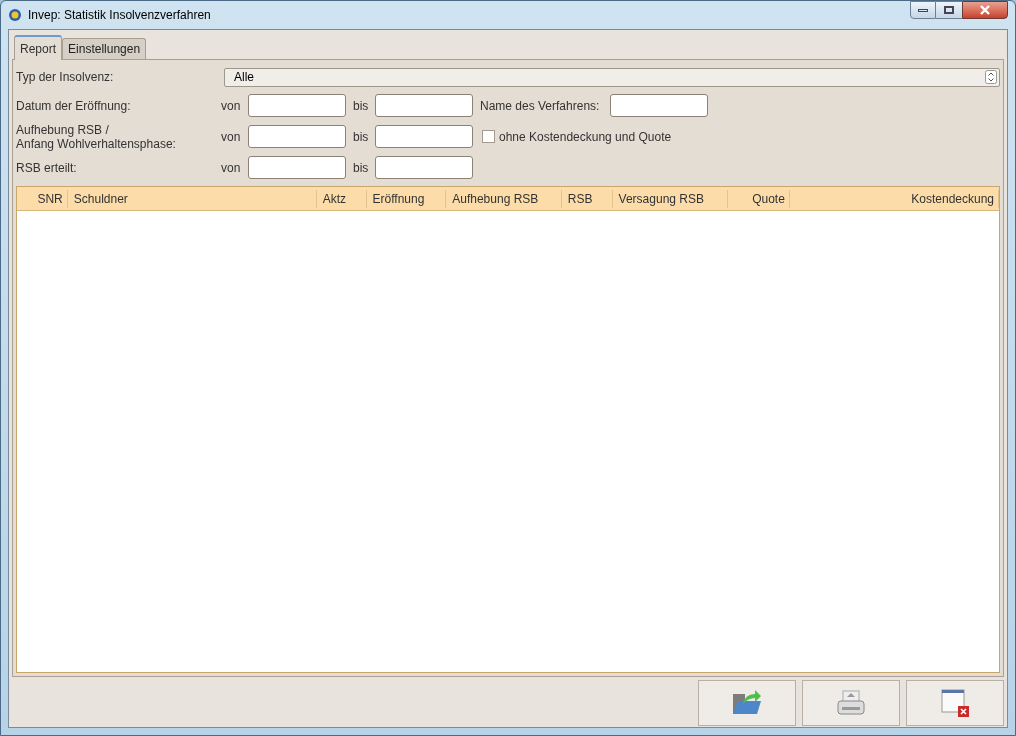  Describe the element at coordinates (406, 198) in the screenshot. I see `column-header: Eröffnung` at that location.